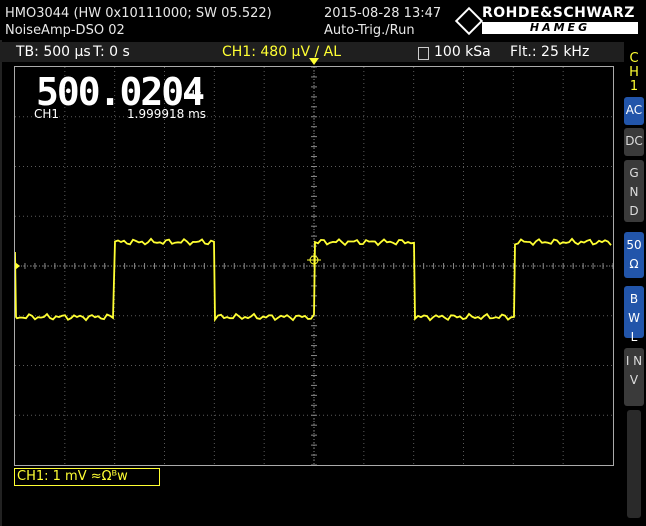  I want to click on trigger-mode: Auto-Trig./Run, so click(369, 30).